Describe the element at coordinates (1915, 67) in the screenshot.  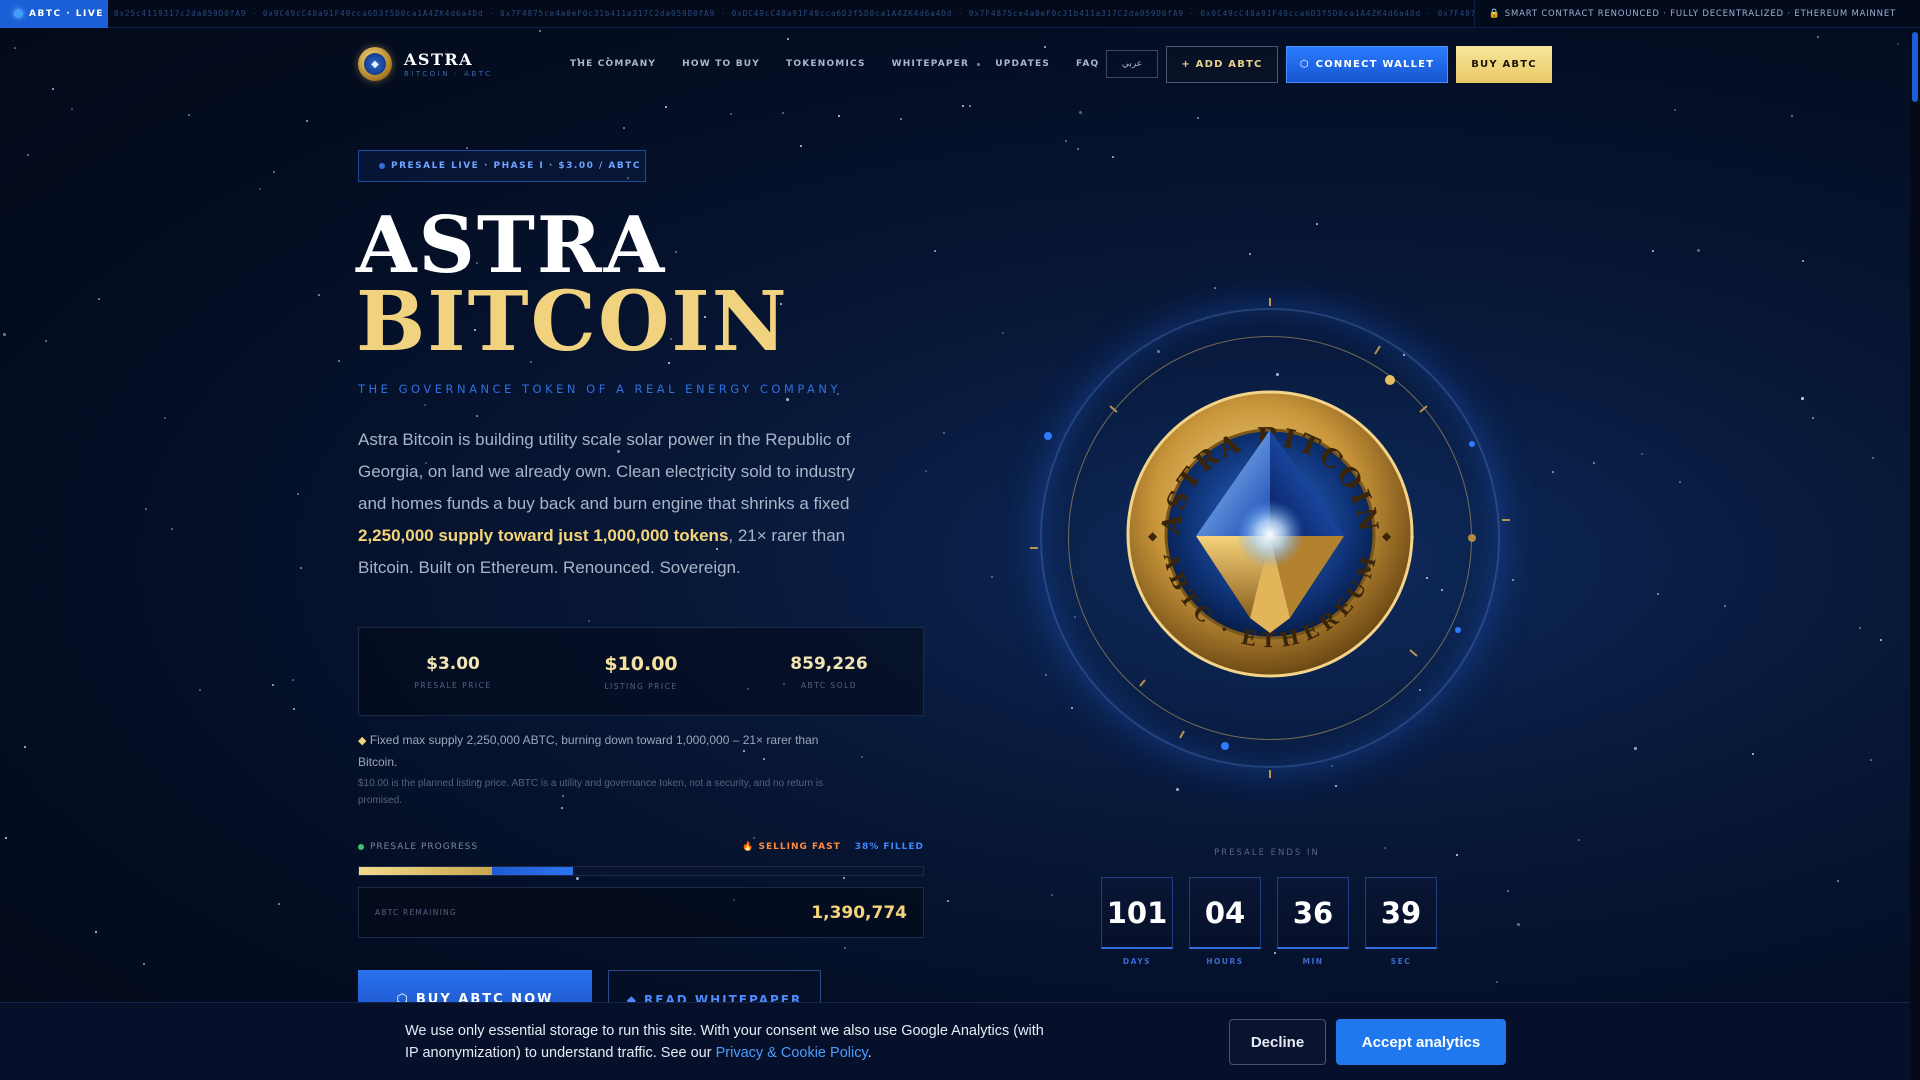
I see `scrollbar-thumb` at that location.